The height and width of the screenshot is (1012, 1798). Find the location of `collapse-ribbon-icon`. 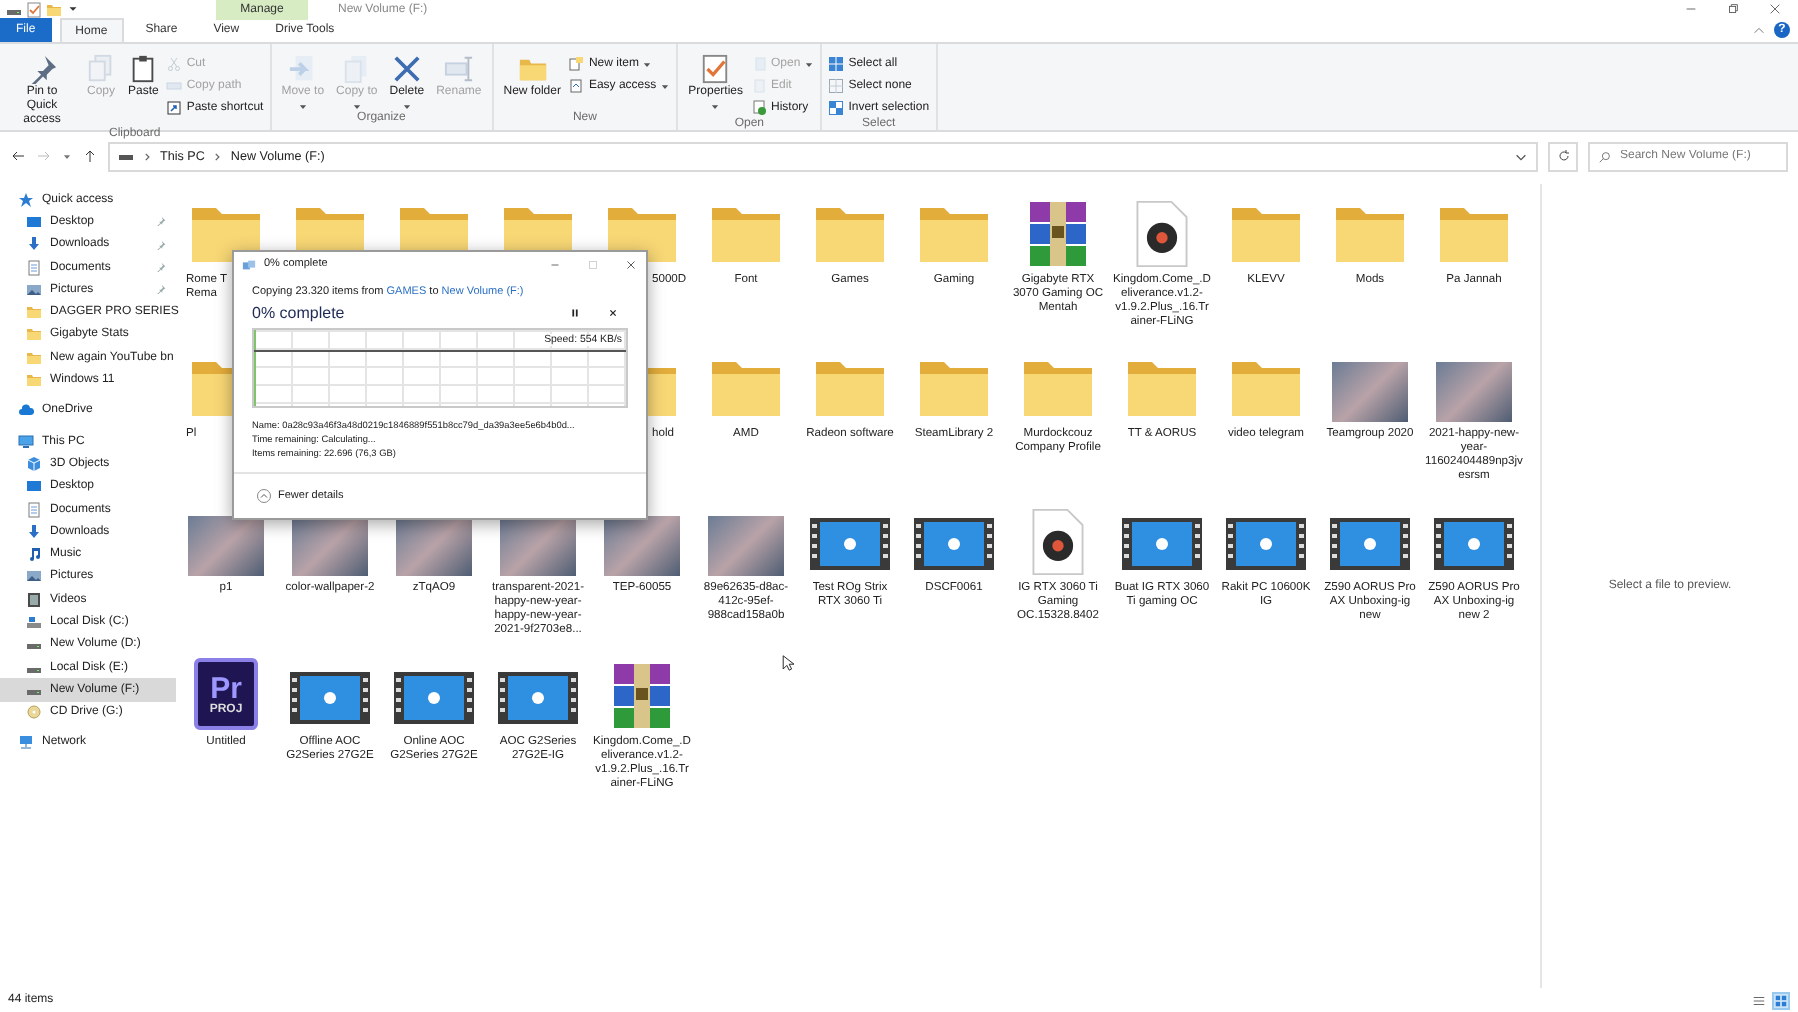

collapse-ribbon-icon is located at coordinates (1759, 30).